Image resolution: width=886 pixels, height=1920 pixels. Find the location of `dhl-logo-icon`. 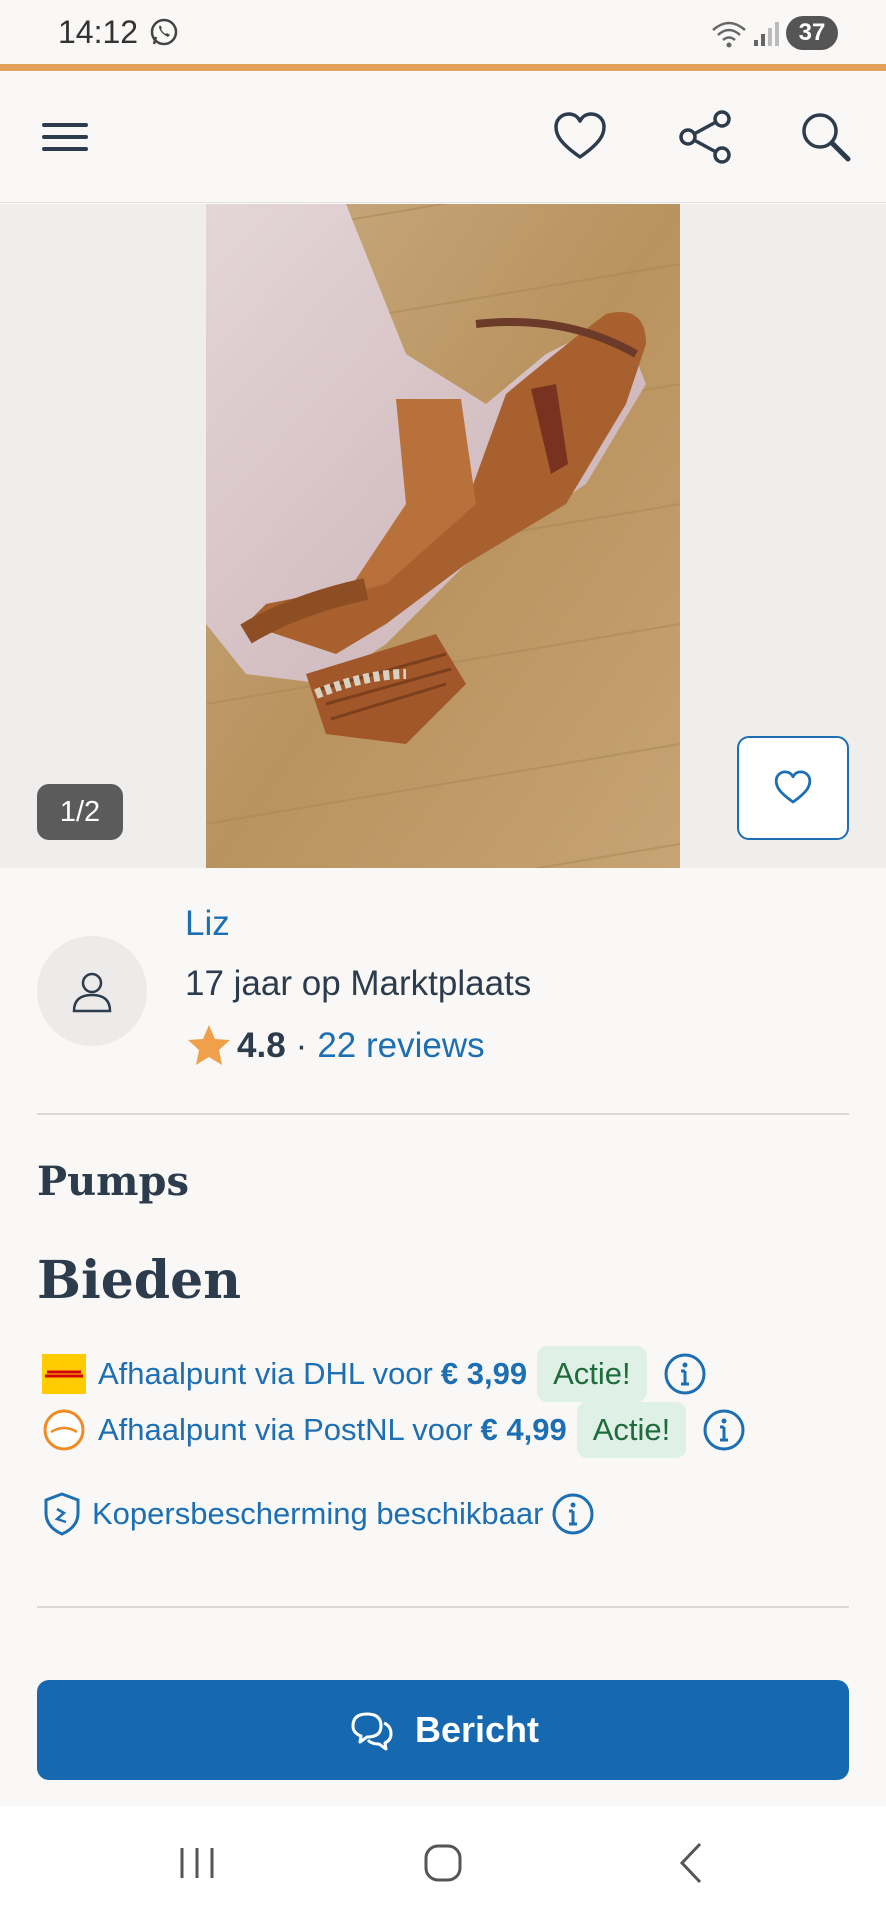

dhl-logo-icon is located at coordinates (64, 1374).